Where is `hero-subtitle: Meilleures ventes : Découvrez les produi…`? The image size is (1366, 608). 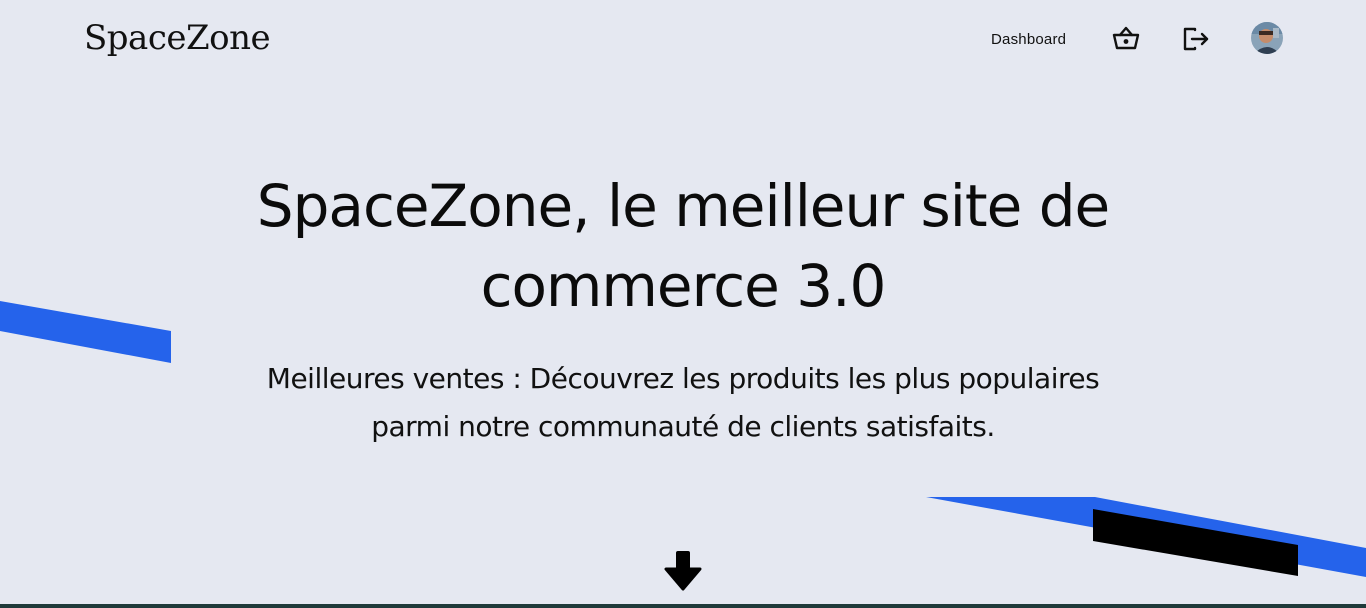 hero-subtitle: Meilleures ventes : Découvrez les produi… is located at coordinates (683, 403).